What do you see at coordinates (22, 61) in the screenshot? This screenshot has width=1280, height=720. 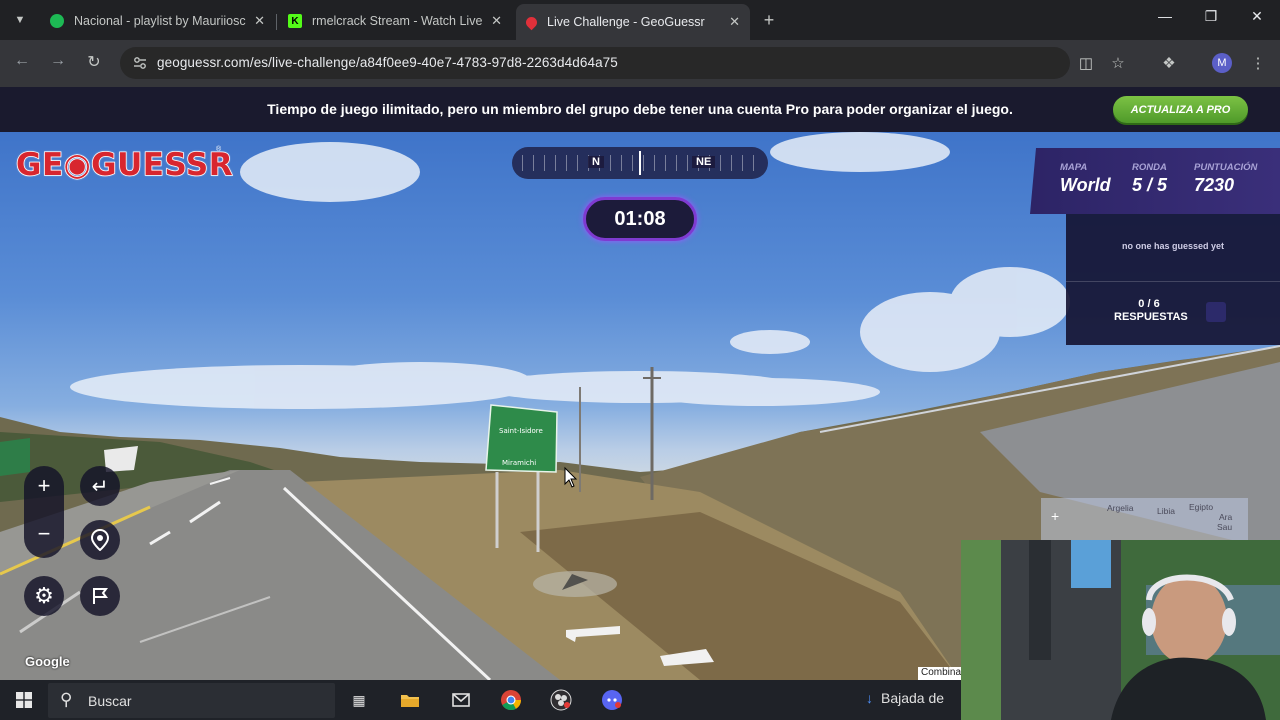 I see `back-icon: ←` at bounding box center [22, 61].